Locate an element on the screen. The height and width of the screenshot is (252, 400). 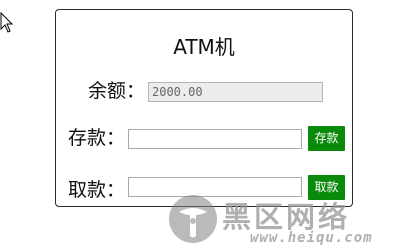
deposit-label: 存款： is located at coordinates (97, 138).